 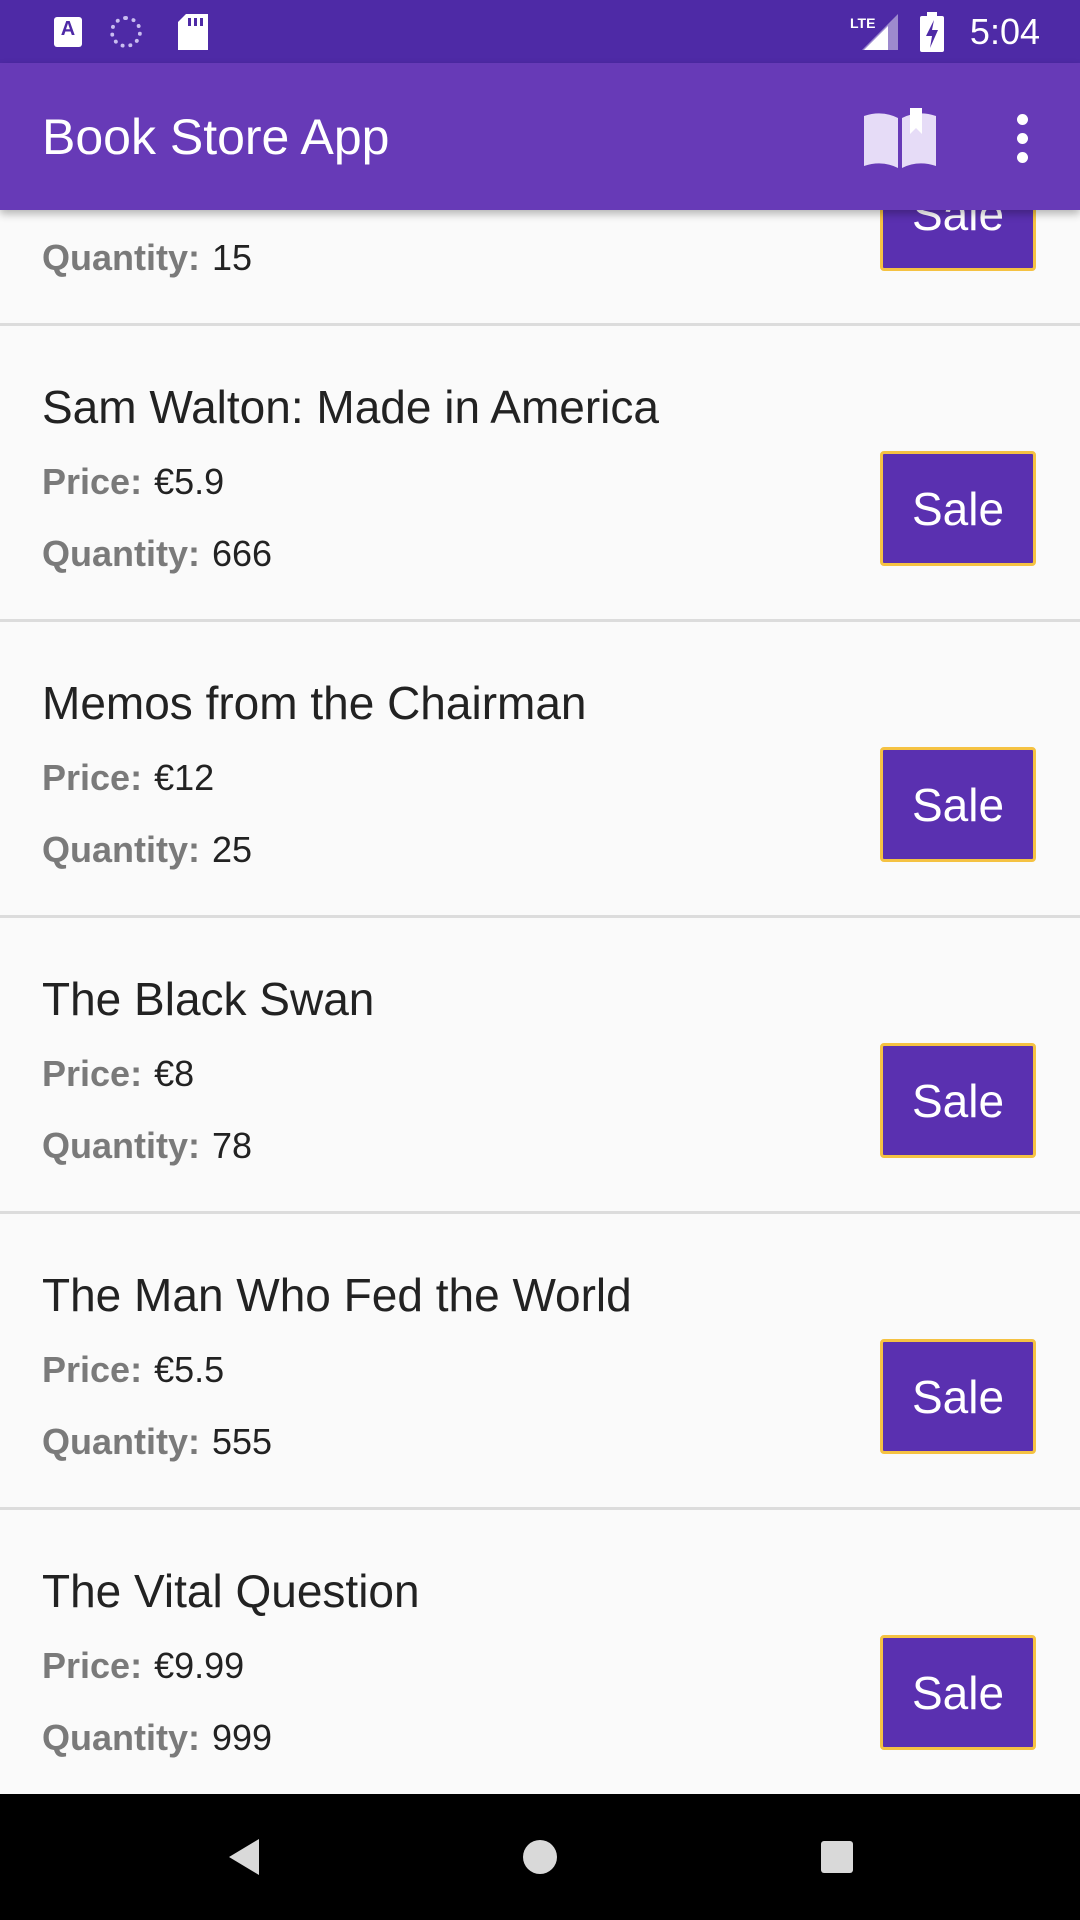 I want to click on home-icon, so click(x=540, y=1857).